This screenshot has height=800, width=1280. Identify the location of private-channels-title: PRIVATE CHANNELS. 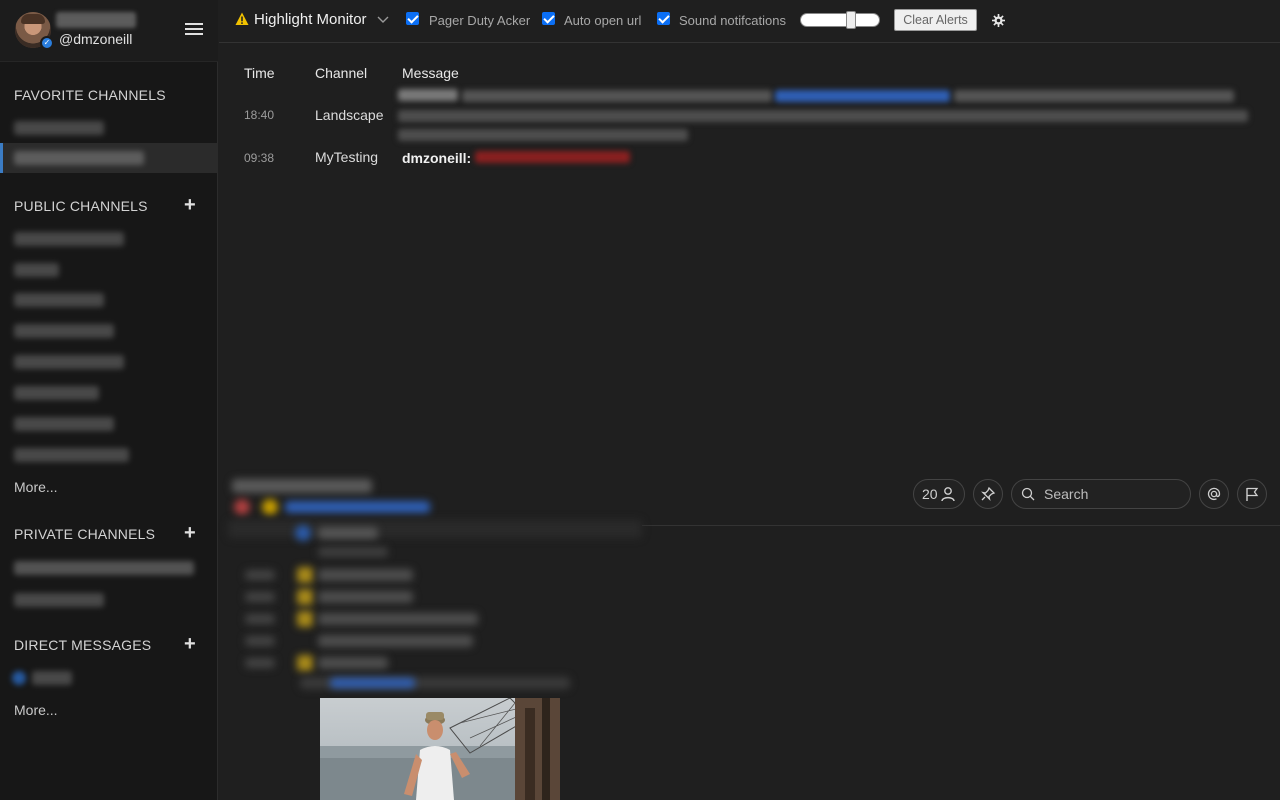
(85, 534).